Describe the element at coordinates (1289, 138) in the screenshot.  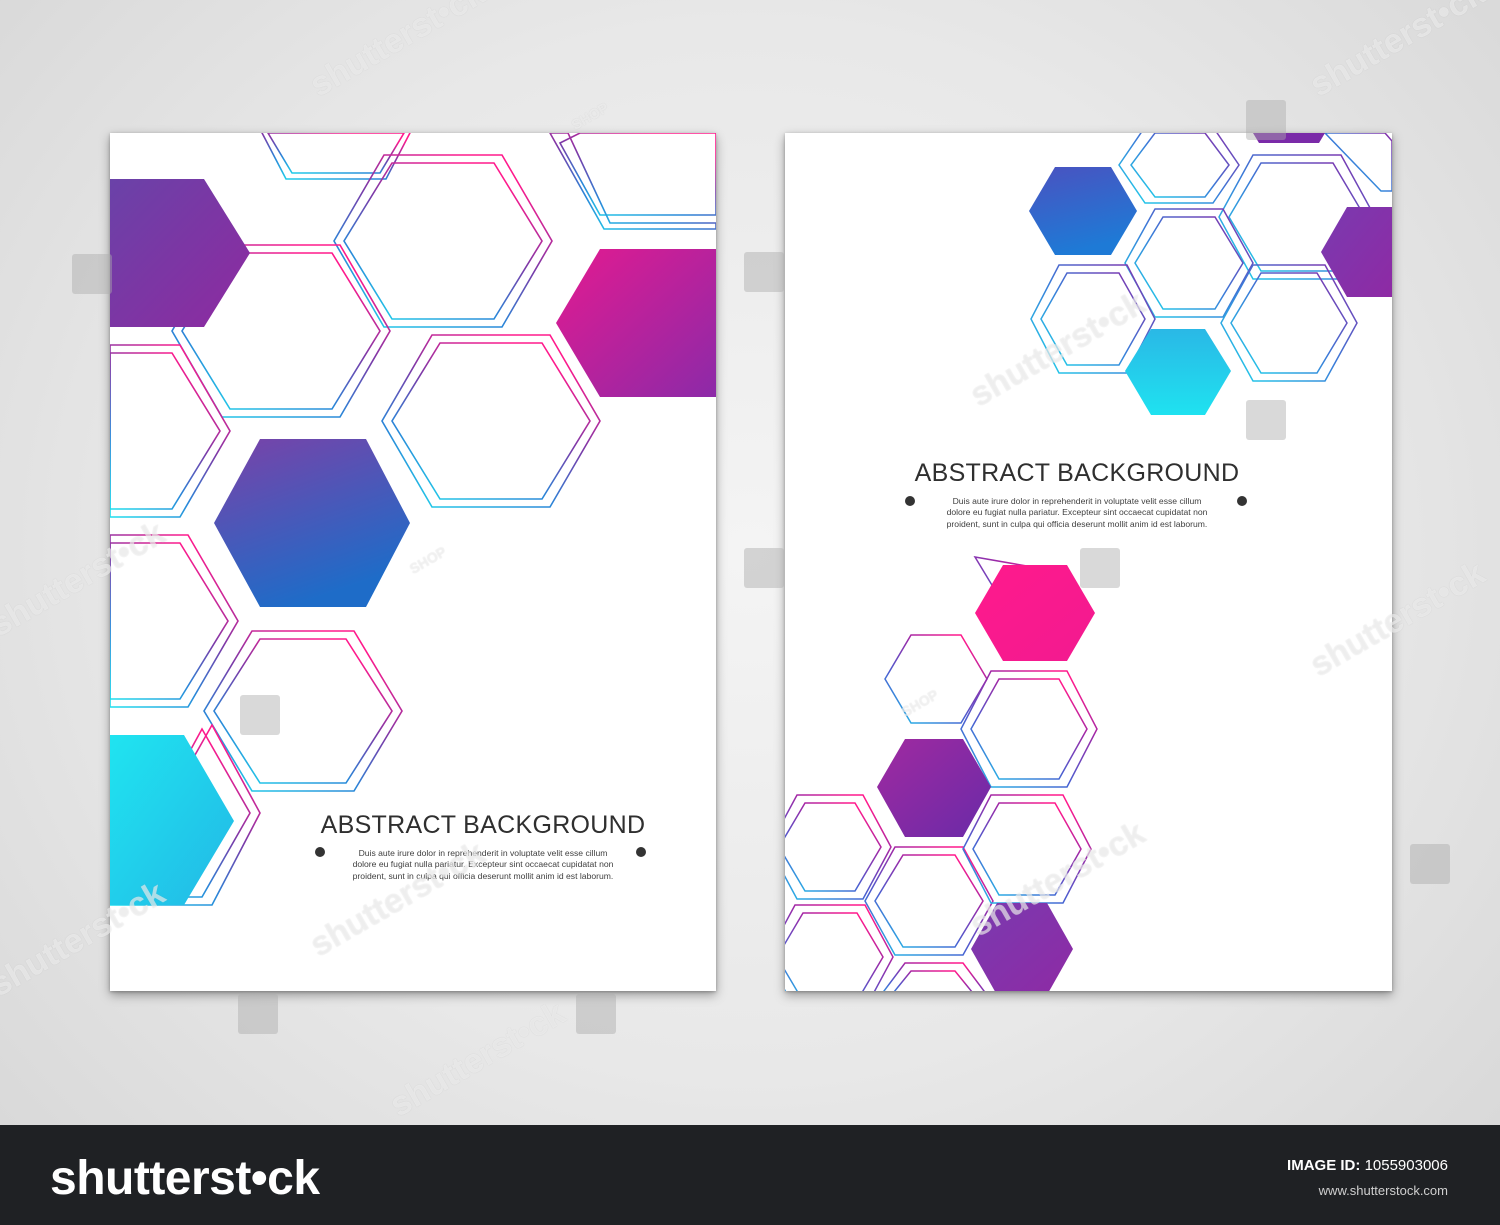
I see `hex-filled-sliver` at that location.